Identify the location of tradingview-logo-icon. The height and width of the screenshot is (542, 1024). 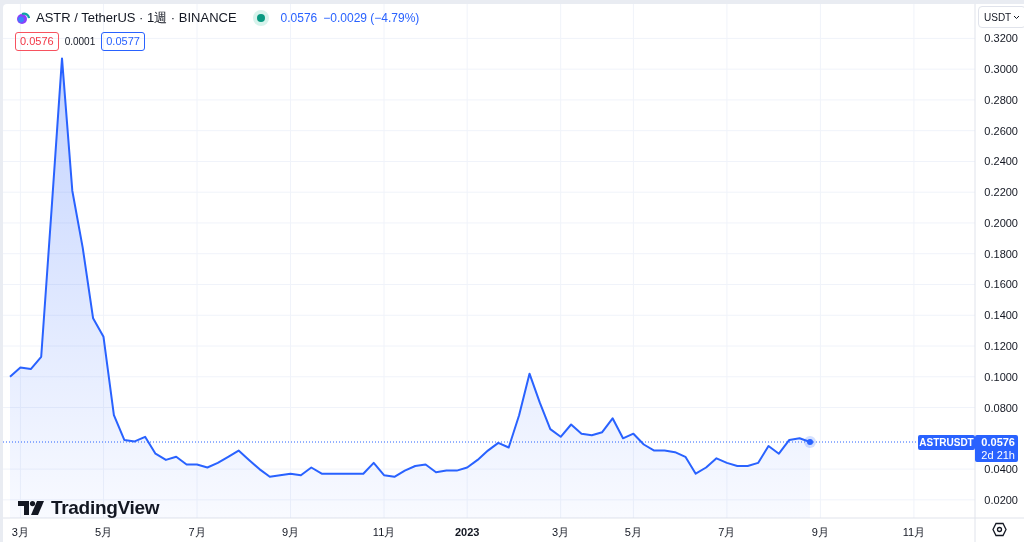
(32, 508).